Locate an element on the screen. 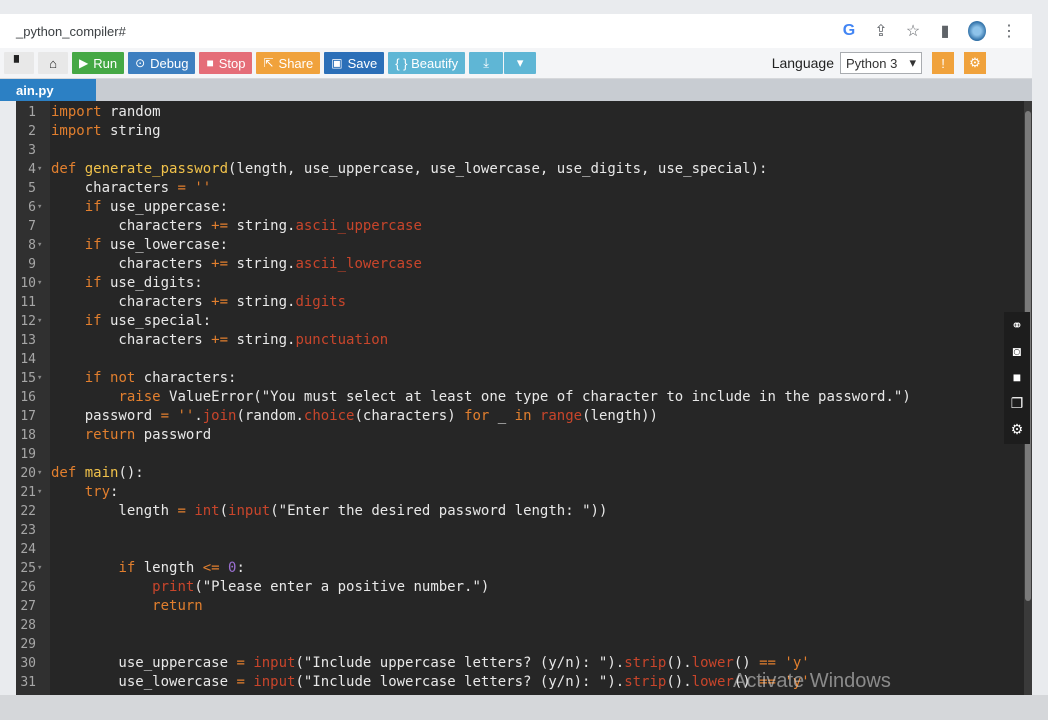  stop-icon: ■ is located at coordinates (210, 63).